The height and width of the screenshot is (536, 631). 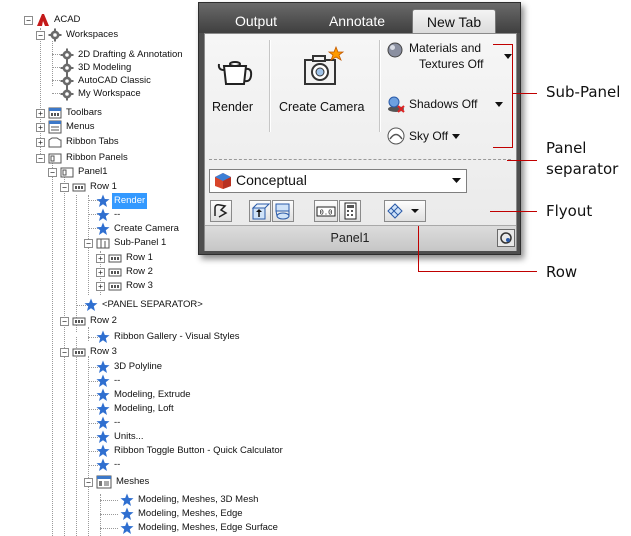 I want to click on panel-dialog-launcher, so click(x=506, y=238).